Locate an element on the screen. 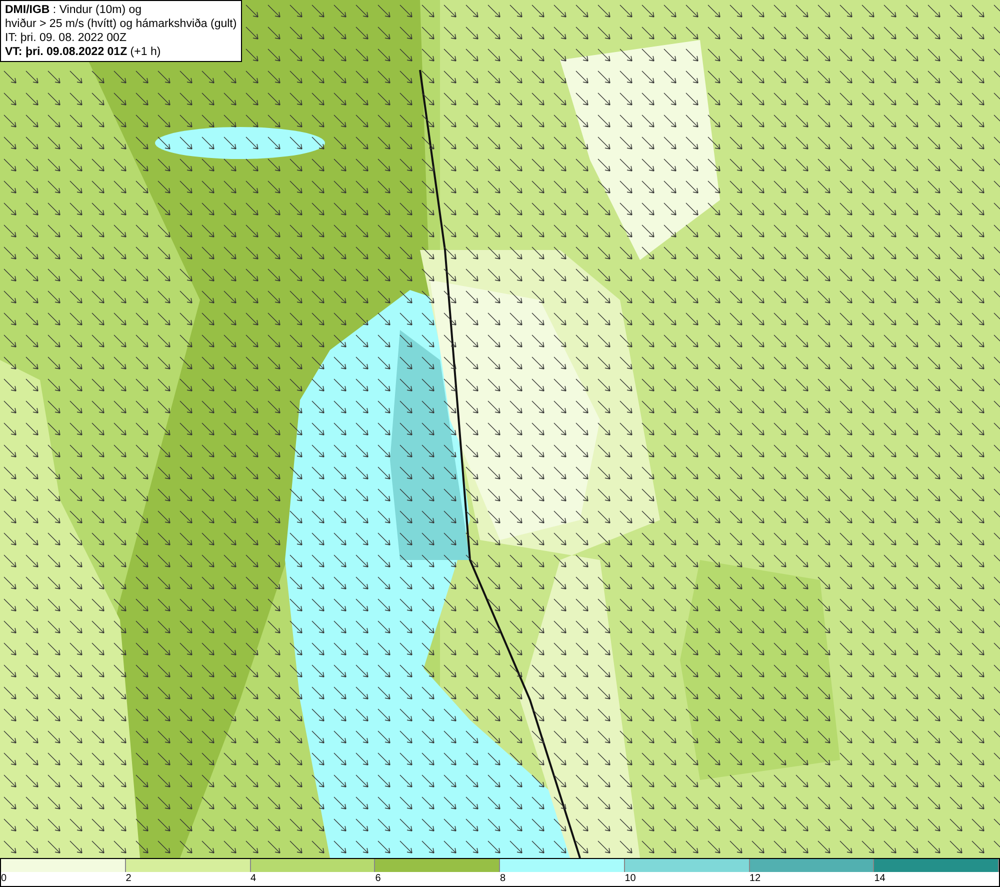 The width and height of the screenshot is (1000, 887). info-text: IT: þri. 09. 08. 2022 00Z is located at coordinates (66, 38).